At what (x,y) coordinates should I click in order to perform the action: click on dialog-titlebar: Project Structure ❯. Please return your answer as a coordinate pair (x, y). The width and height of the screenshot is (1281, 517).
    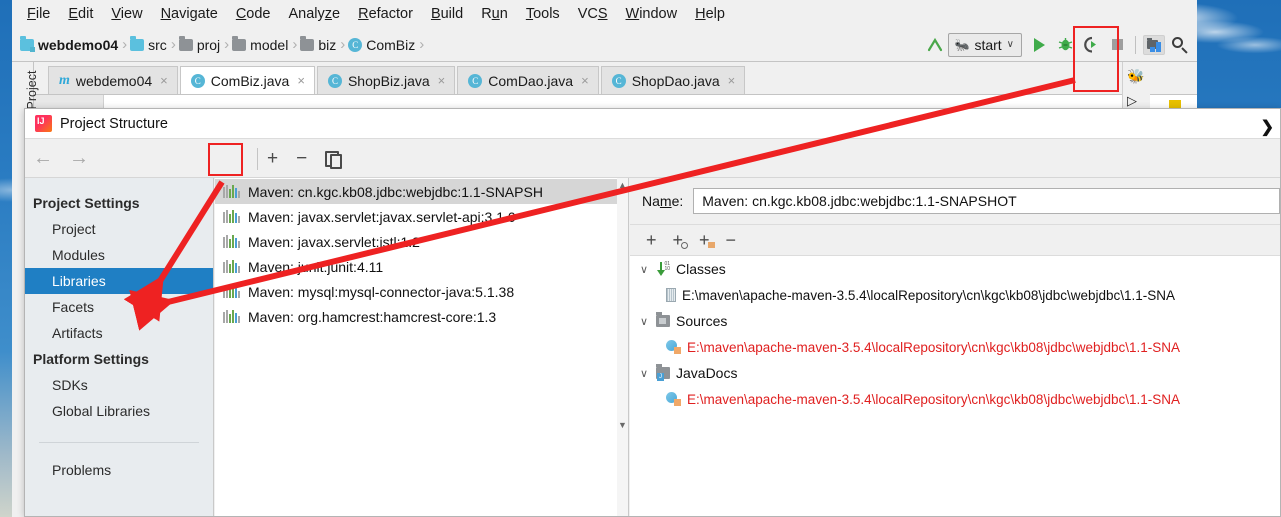
    Looking at the image, I should click on (652, 124).